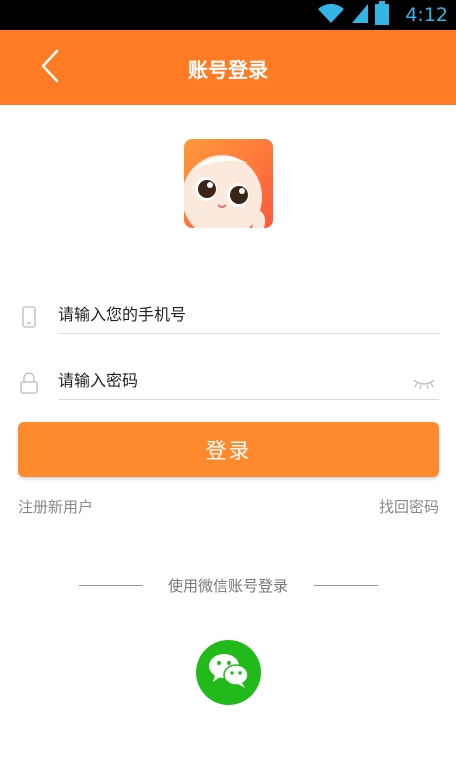  I want to click on page-title: 账号登录, so click(228, 70).